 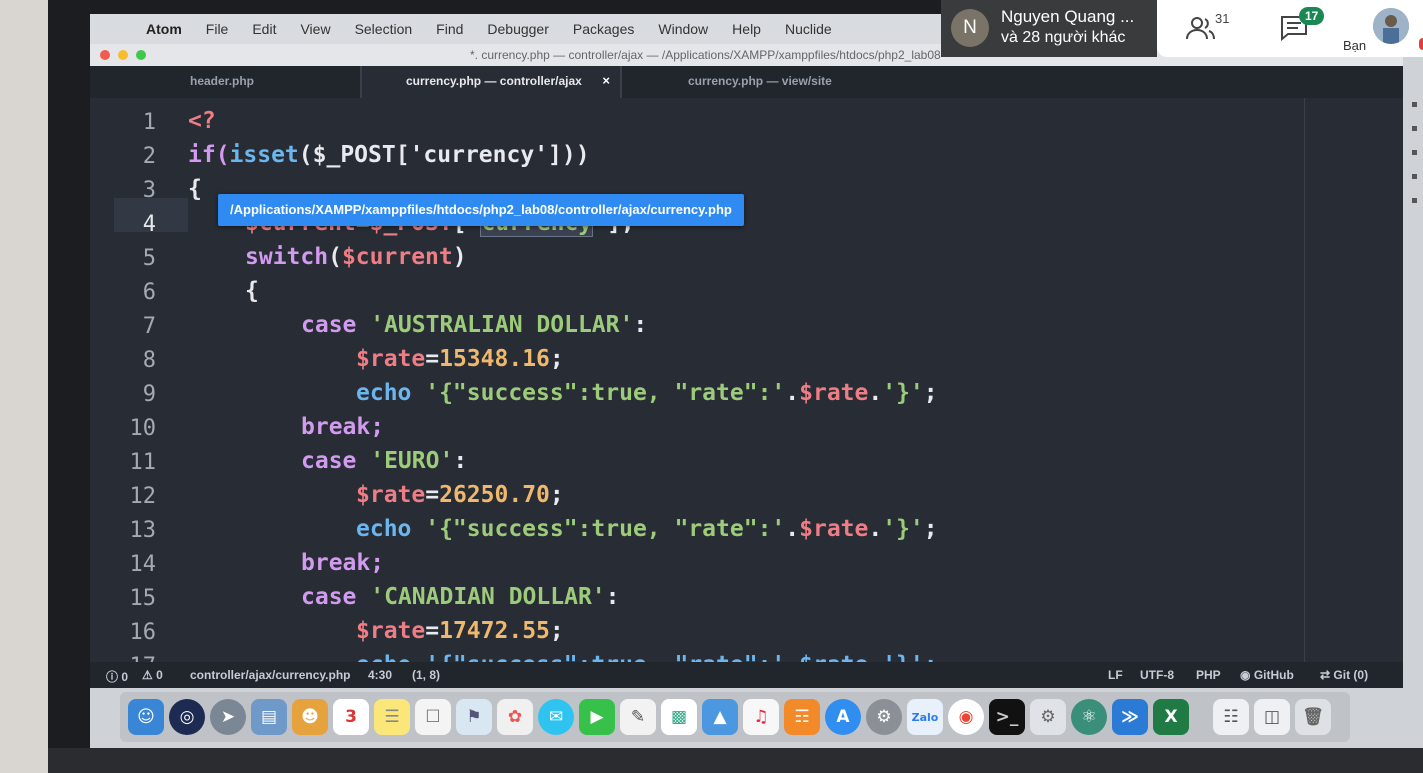 What do you see at coordinates (270, 675) in the screenshot?
I see `file-path: controller/ajax/currency.php` at bounding box center [270, 675].